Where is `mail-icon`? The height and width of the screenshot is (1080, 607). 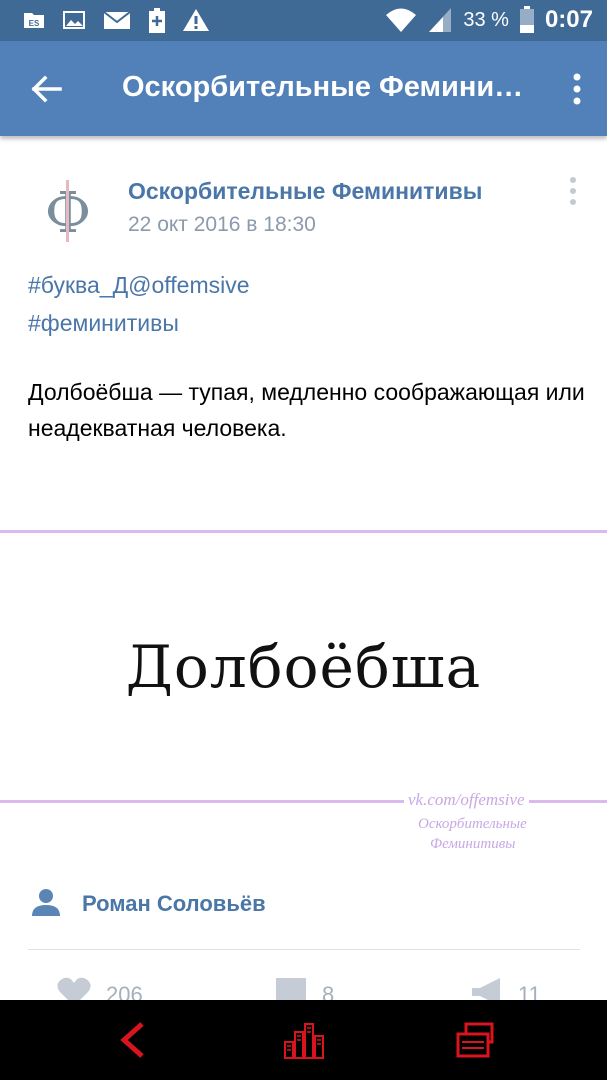
mail-icon is located at coordinates (117, 20).